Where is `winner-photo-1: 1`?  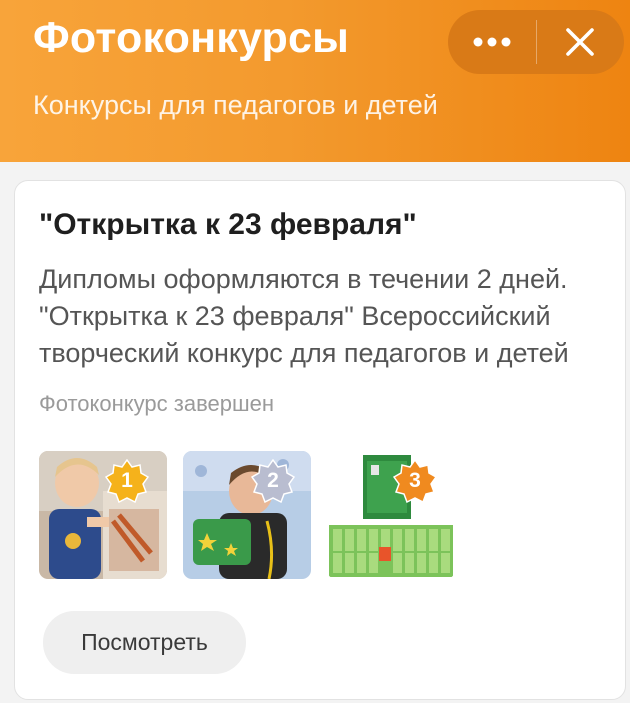 winner-photo-1: 1 is located at coordinates (103, 515).